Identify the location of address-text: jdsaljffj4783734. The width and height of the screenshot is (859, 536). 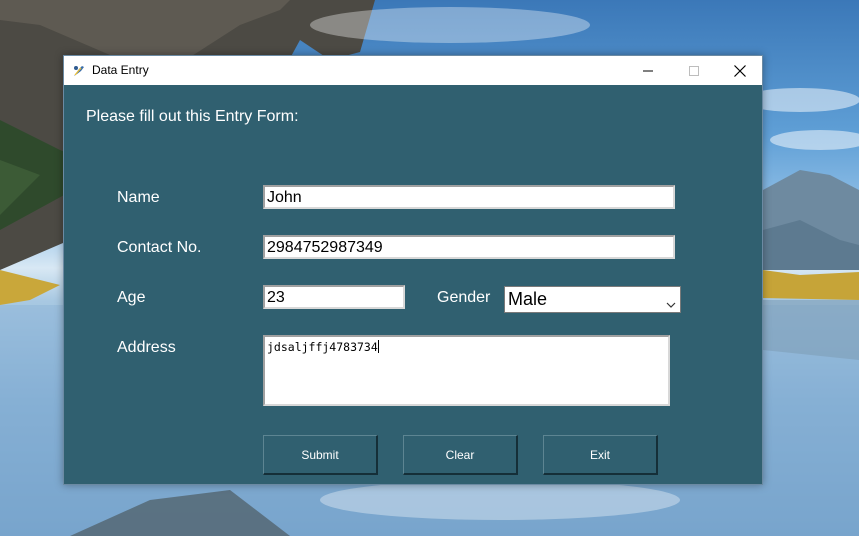
(322, 347).